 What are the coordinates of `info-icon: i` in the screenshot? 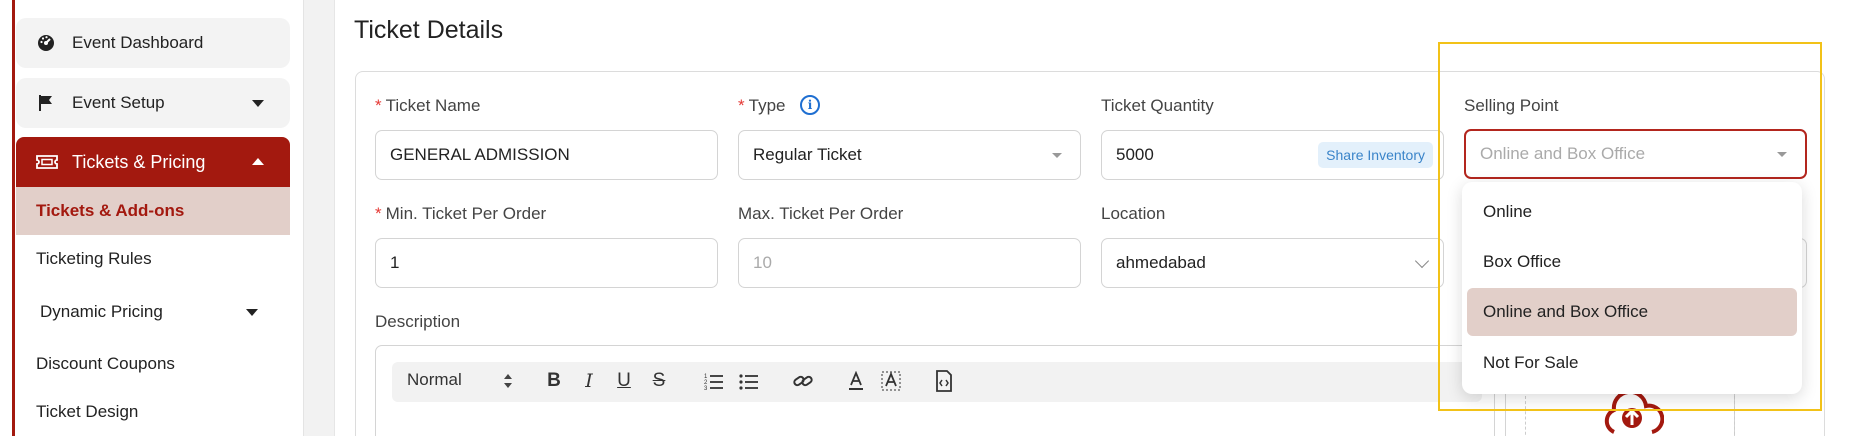 It's located at (810, 105).